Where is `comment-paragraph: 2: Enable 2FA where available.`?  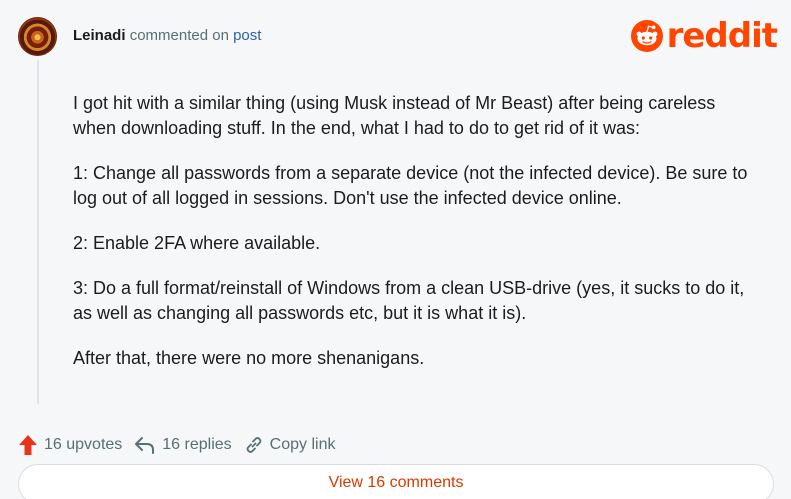 comment-paragraph: 2: Enable 2FA where available. is located at coordinates (197, 243).